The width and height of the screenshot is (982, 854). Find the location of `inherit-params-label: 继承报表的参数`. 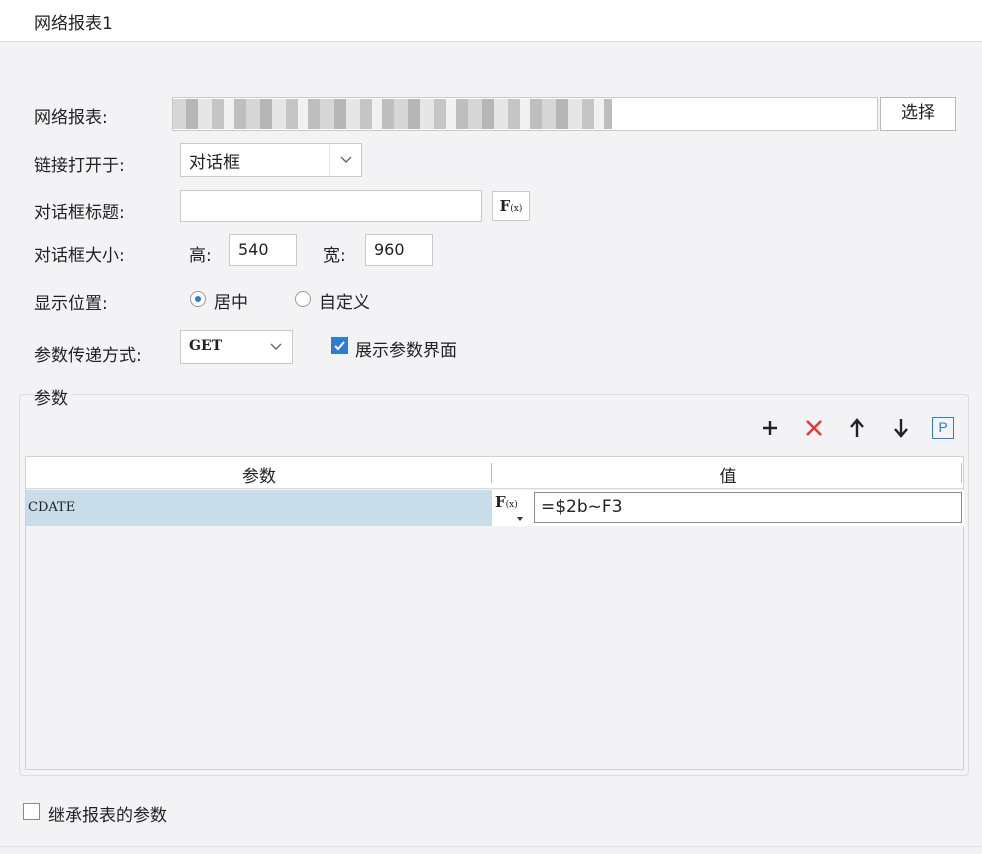

inherit-params-label: 继承报表的参数 is located at coordinates (107, 816).